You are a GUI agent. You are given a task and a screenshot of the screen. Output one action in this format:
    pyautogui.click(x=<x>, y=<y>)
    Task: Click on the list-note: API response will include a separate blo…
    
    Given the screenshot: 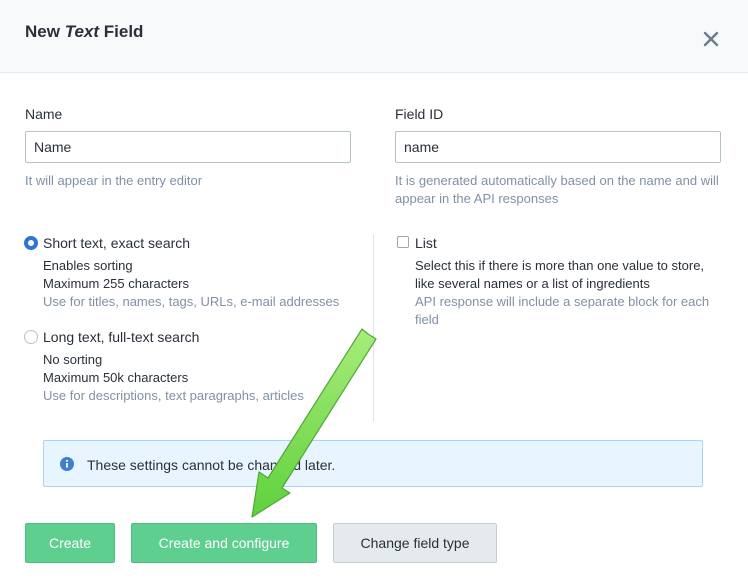 What is the action you would take?
    pyautogui.click(x=562, y=301)
    